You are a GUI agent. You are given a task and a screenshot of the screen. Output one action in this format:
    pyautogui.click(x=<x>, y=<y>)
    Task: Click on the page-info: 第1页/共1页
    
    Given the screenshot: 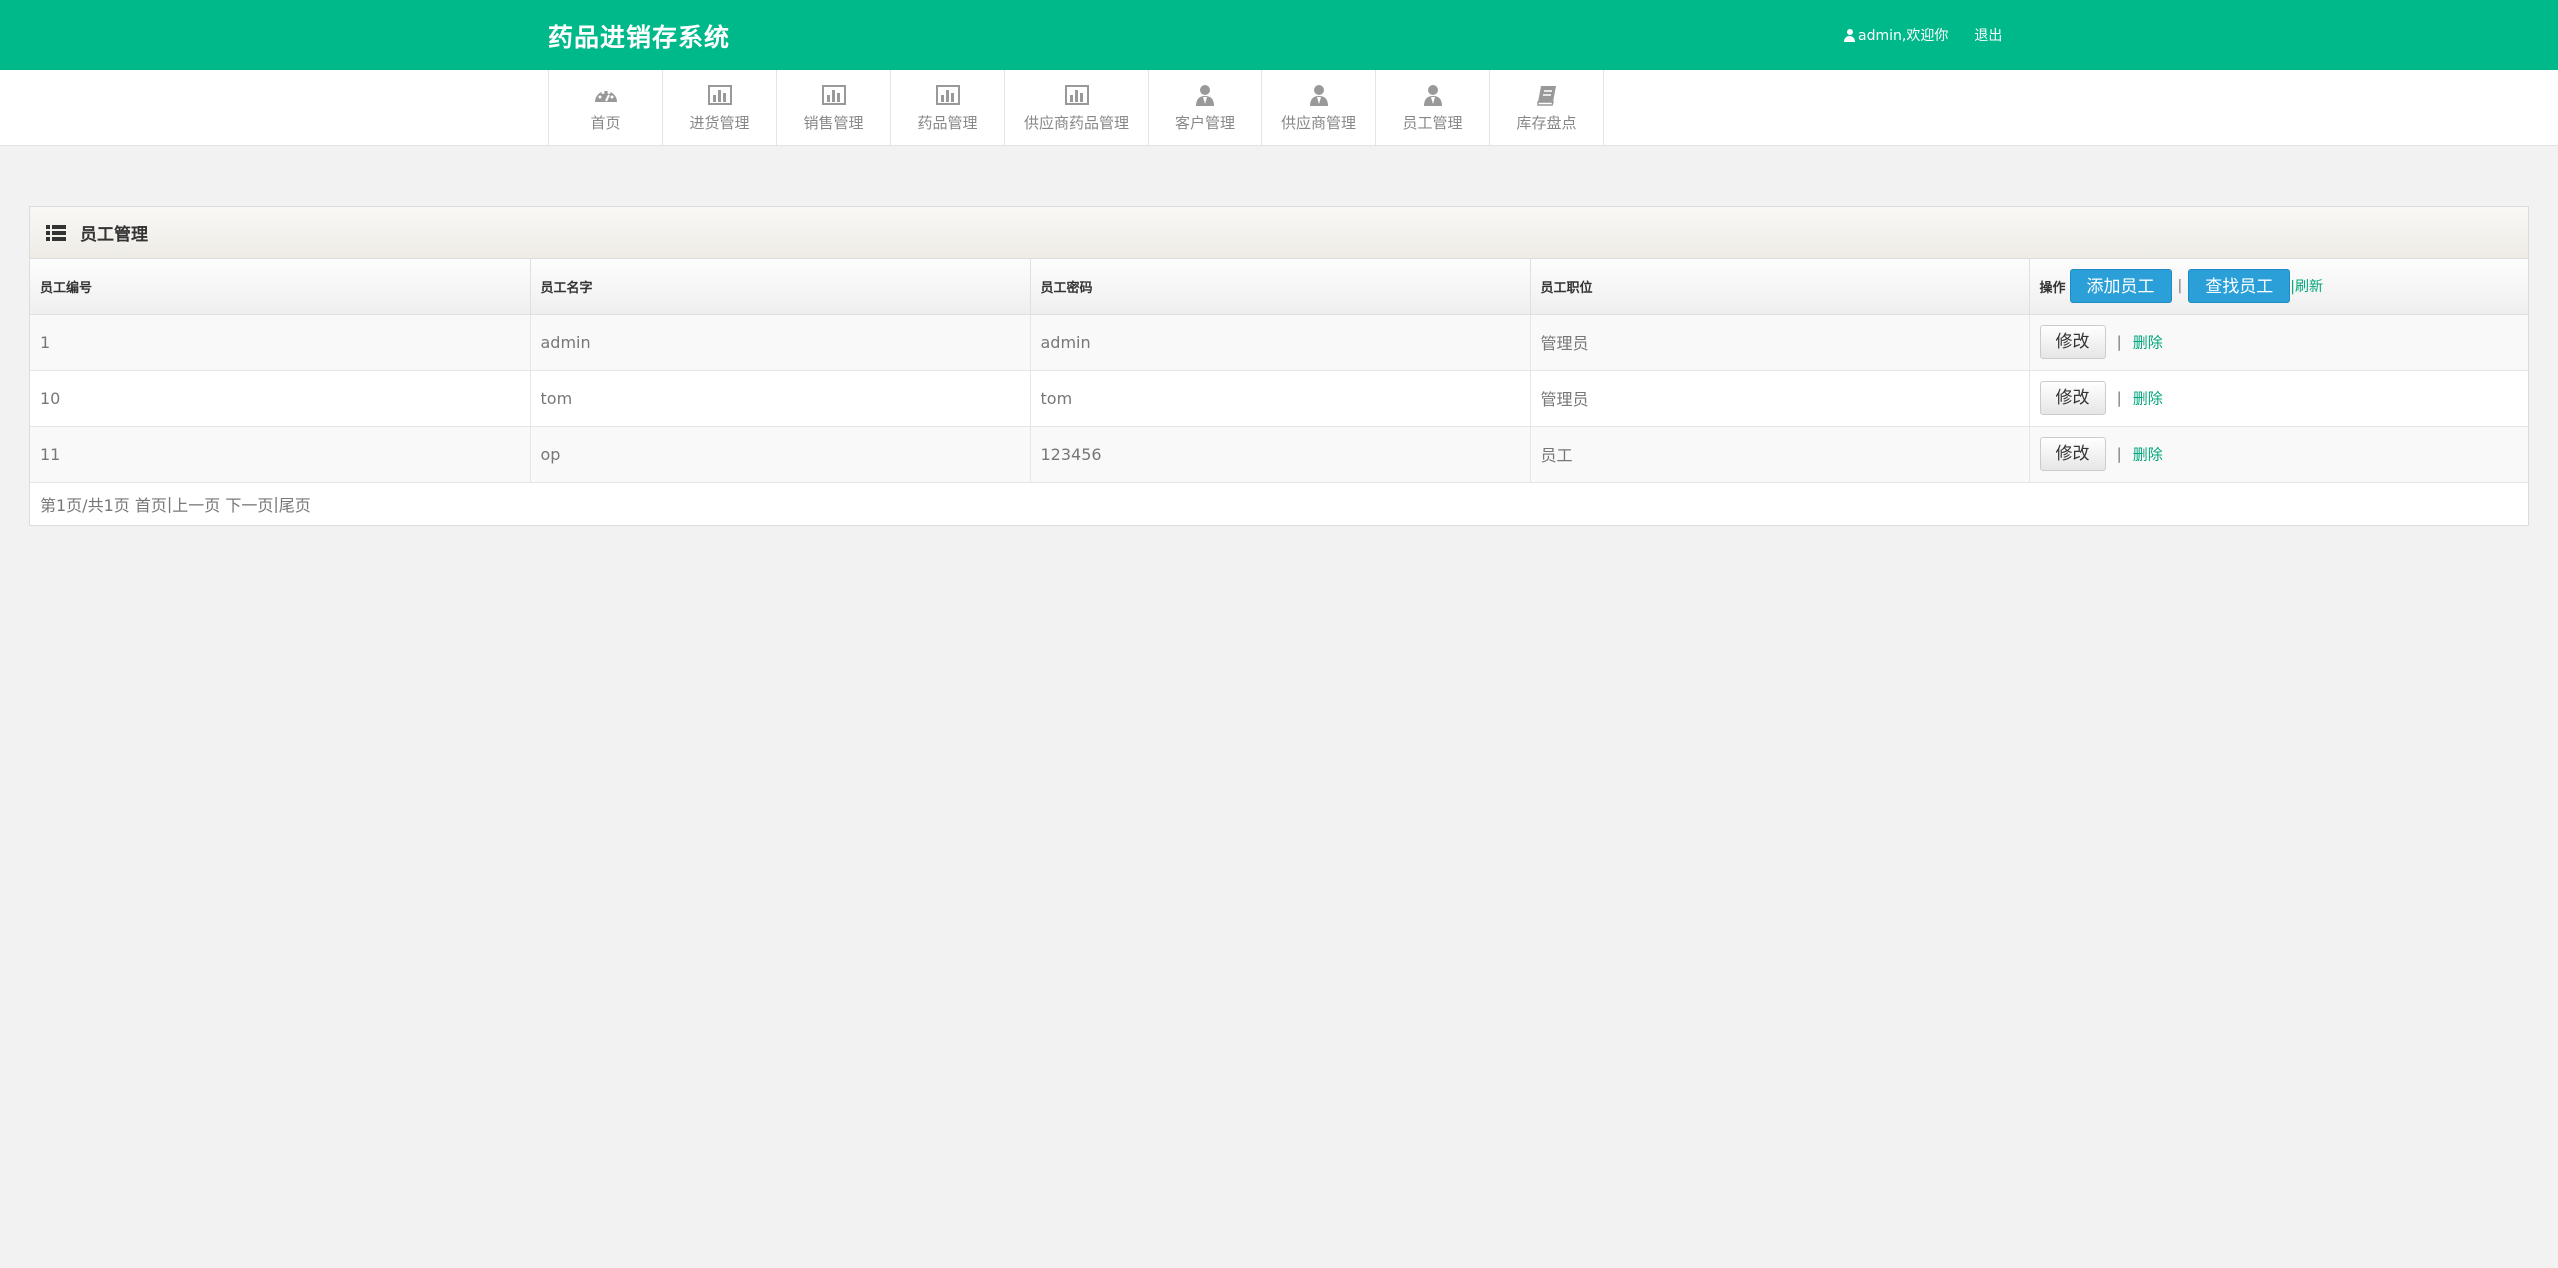 What is the action you would take?
    pyautogui.click(x=85, y=505)
    